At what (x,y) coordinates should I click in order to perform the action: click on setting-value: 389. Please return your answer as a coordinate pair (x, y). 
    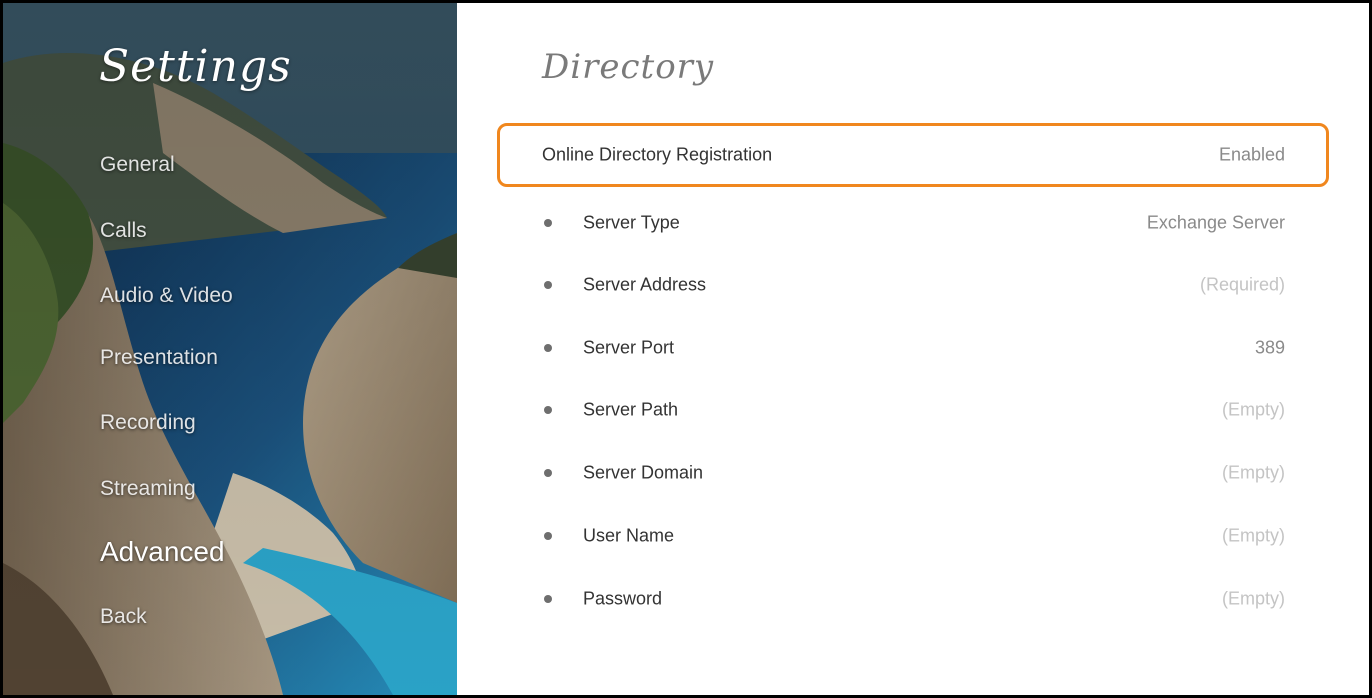
    Looking at the image, I should click on (1269, 347).